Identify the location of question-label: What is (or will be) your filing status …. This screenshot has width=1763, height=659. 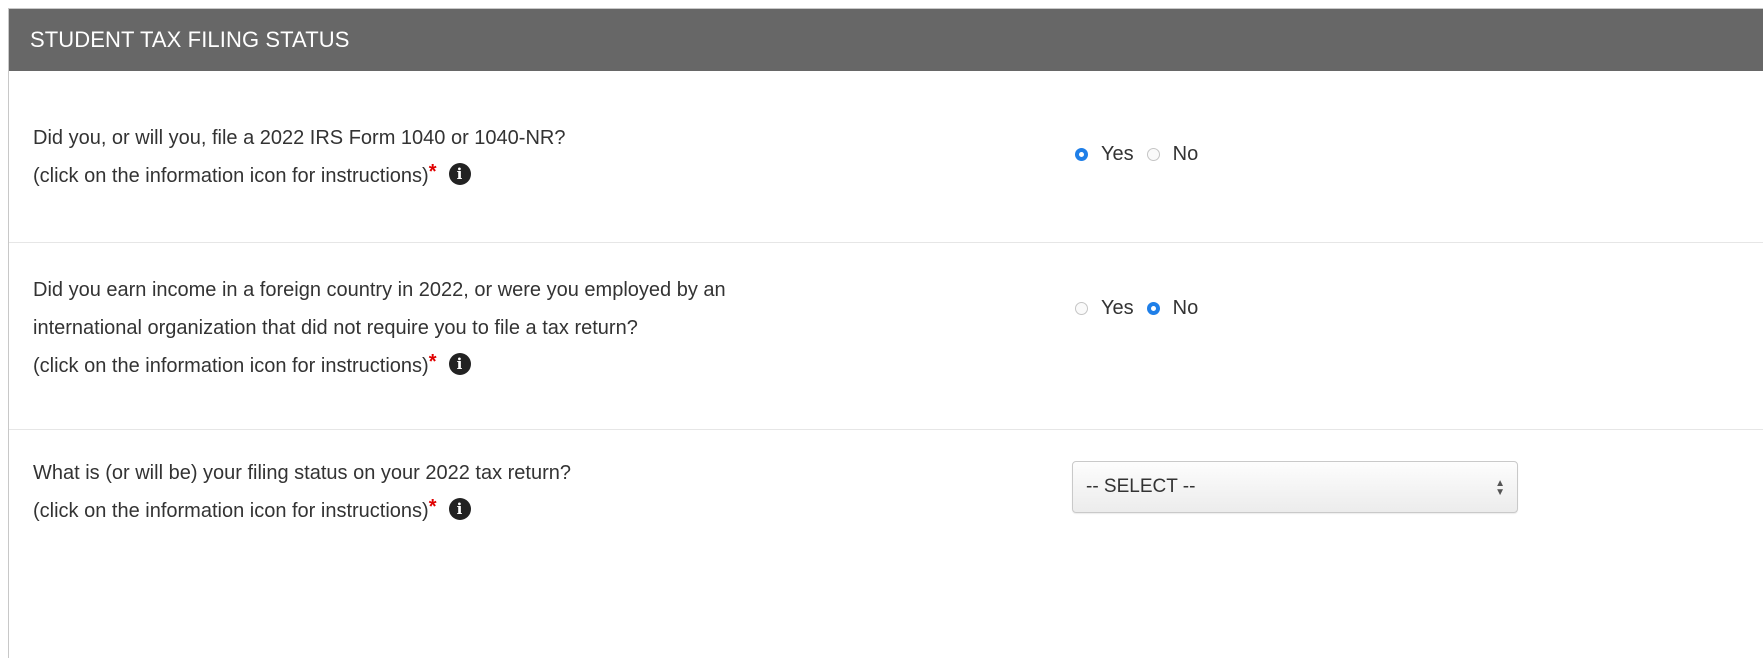
(302, 492).